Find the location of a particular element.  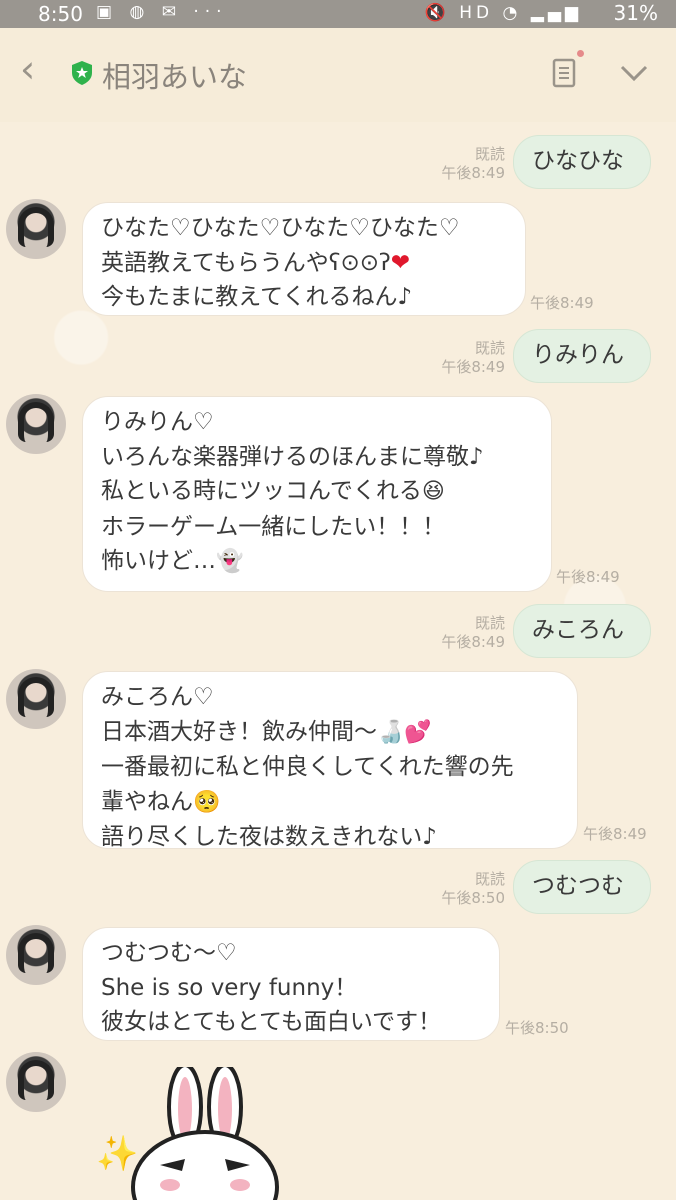

status-bar: 8:50 ▣ ◍ ✉ ··· 🔇 HD ◔ ▂▄▆ 31% is located at coordinates (338, 14).